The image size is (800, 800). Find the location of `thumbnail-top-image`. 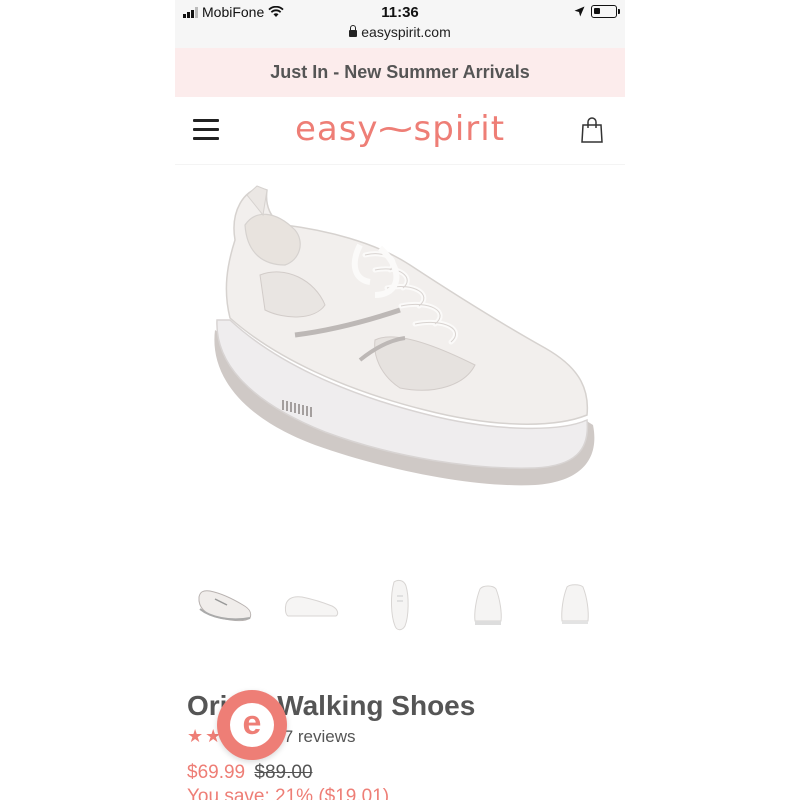

thumbnail-top-image is located at coordinates (399, 605).